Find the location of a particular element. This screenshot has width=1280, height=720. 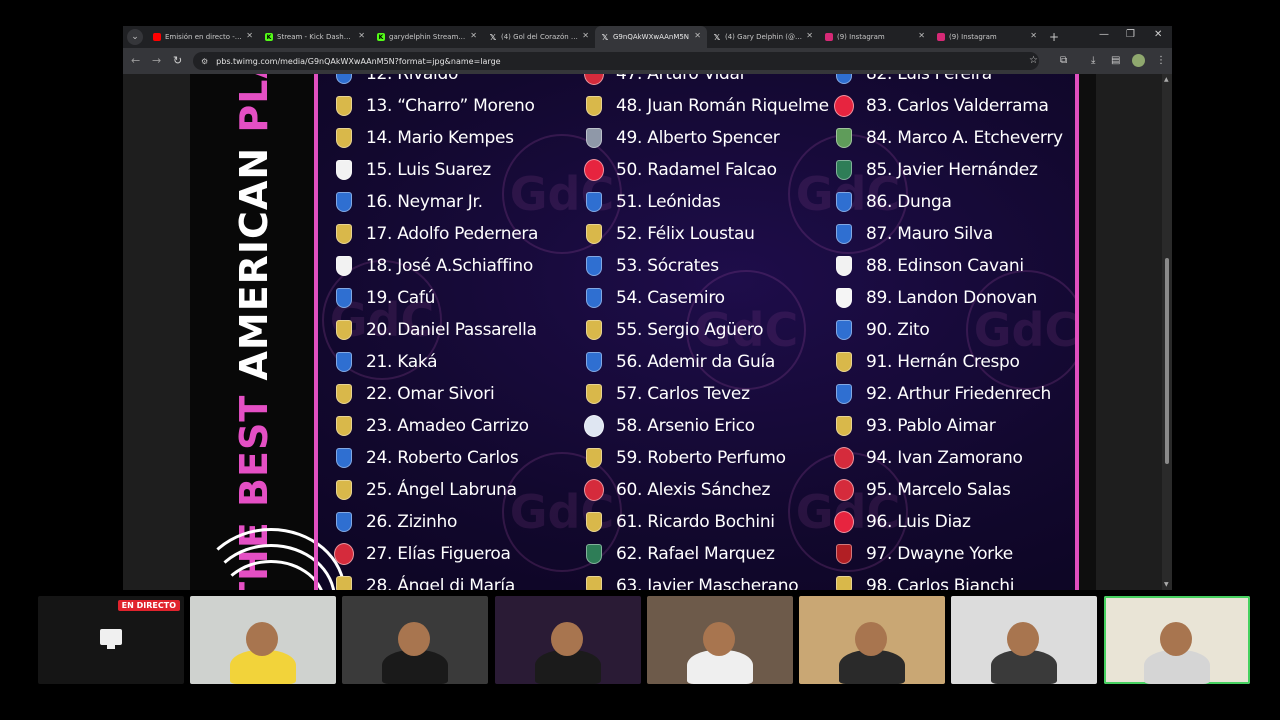

menu-icon: ⋮ is located at coordinates (1161, 60).